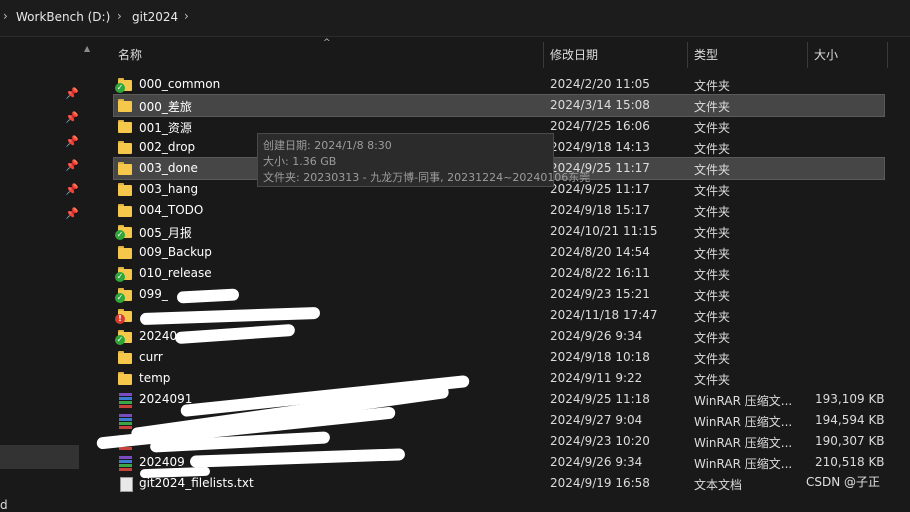 The image size is (910, 512). What do you see at coordinates (600, 441) in the screenshot?
I see `row-date: 2024/9/23 10:20` at bounding box center [600, 441].